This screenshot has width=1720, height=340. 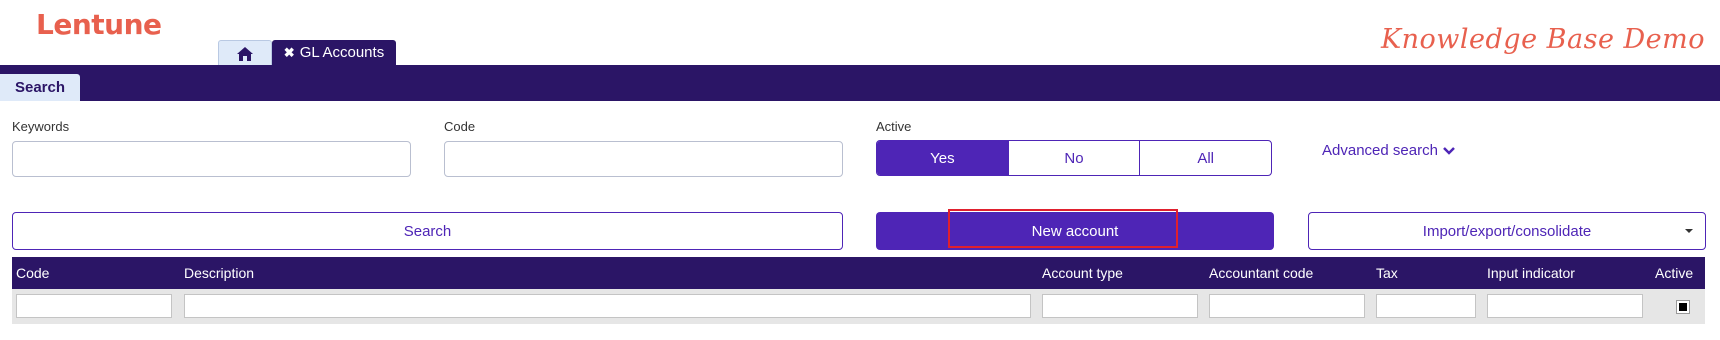 What do you see at coordinates (1261, 273) in the screenshot?
I see `col-accountant-code: Accountant code` at bounding box center [1261, 273].